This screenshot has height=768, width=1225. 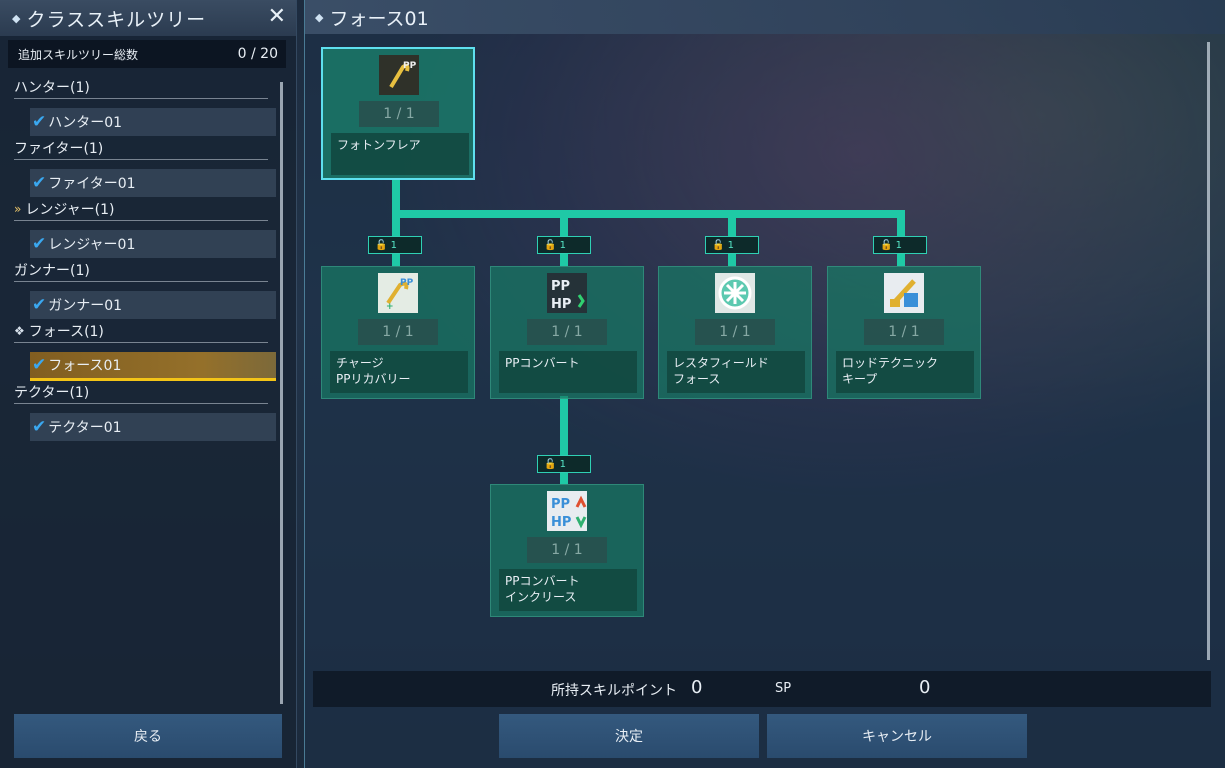 What do you see at coordinates (92, 245) in the screenshot?
I see `tree-item-label: レンジャー01` at bounding box center [92, 245].